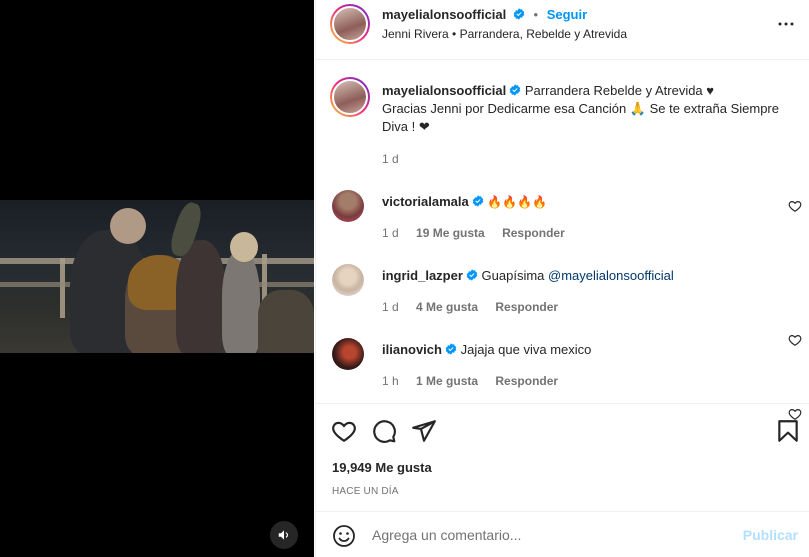 The width and height of the screenshot is (809, 557). Describe the element at coordinates (552, 535) in the screenshot. I see `comment-input` at that location.